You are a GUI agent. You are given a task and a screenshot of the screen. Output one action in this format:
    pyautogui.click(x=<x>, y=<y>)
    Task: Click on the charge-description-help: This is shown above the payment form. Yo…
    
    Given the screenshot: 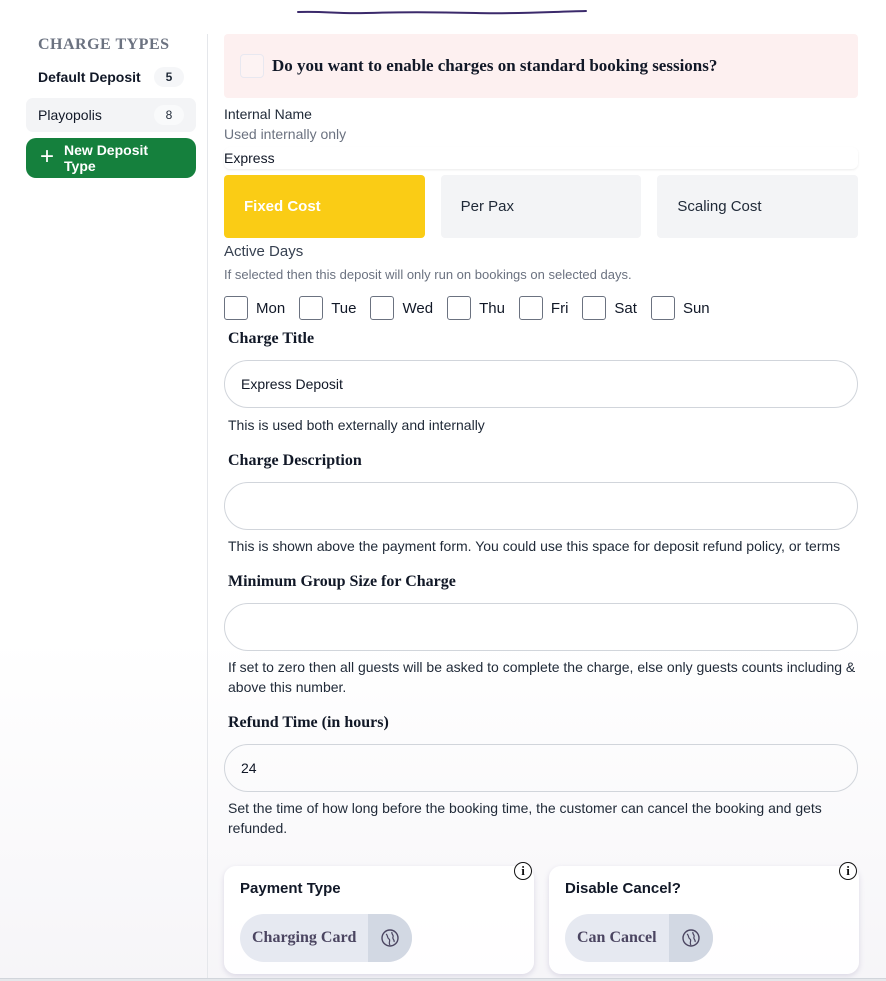 What is the action you would take?
    pyautogui.click(x=534, y=546)
    